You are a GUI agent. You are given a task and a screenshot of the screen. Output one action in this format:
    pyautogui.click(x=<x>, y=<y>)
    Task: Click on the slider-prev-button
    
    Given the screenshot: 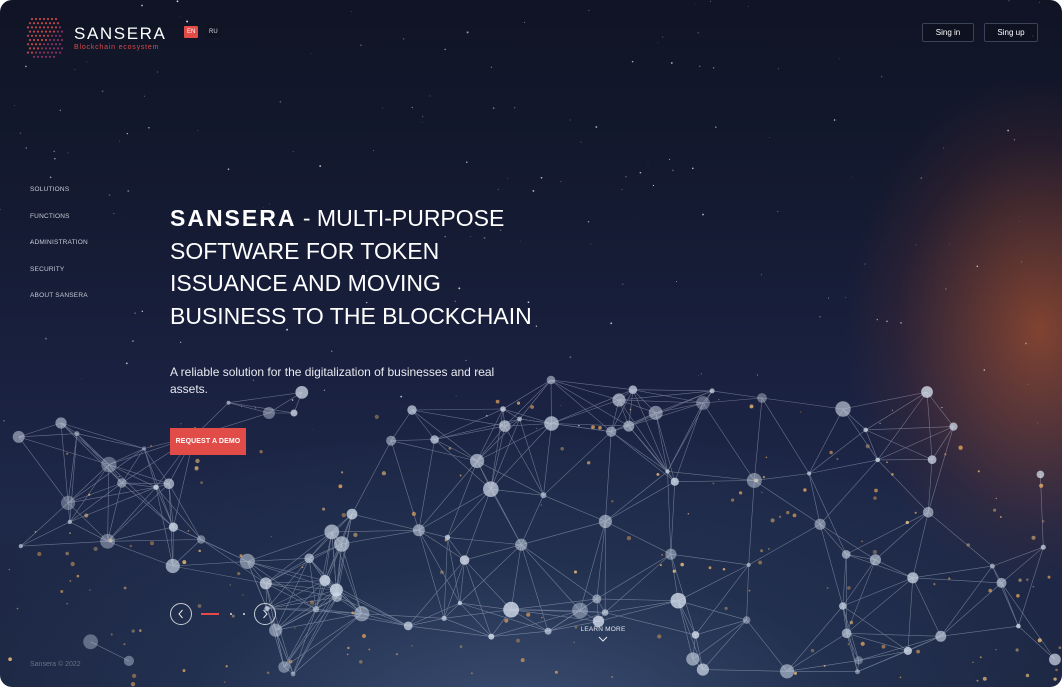 What is the action you would take?
    pyautogui.click(x=181, y=614)
    